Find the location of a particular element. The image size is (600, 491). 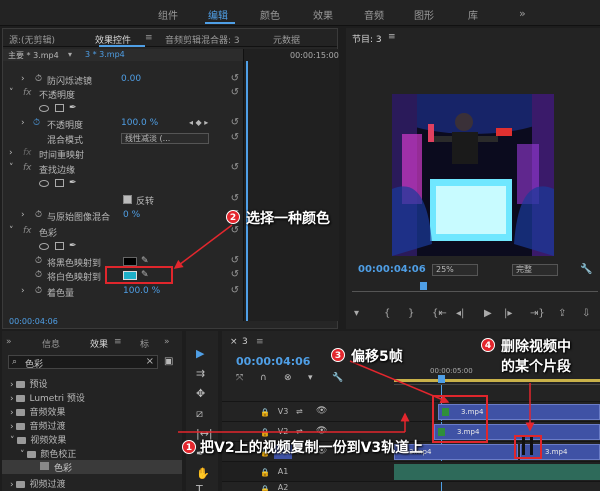

panel-menu-icon: ≡ is located at coordinates (392, 37).